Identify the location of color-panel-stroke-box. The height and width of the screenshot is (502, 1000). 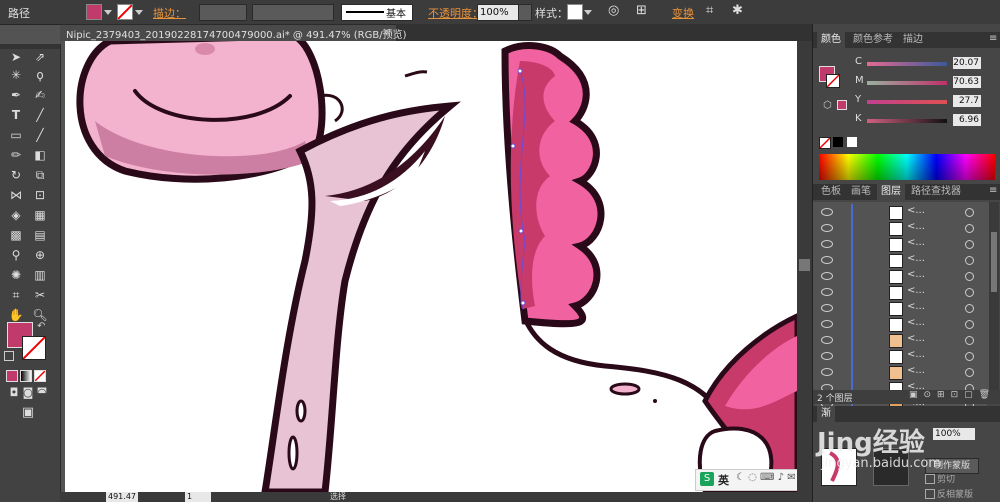
(833, 81).